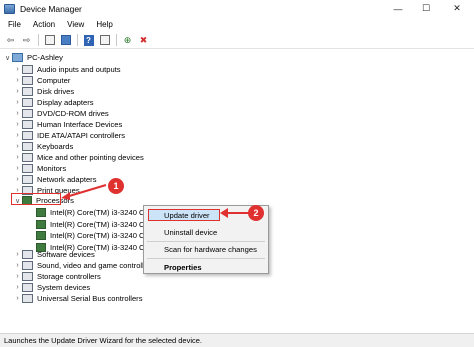 This screenshot has height=347, width=474. I want to click on tree-item-label: Disk drives, so click(56, 91).